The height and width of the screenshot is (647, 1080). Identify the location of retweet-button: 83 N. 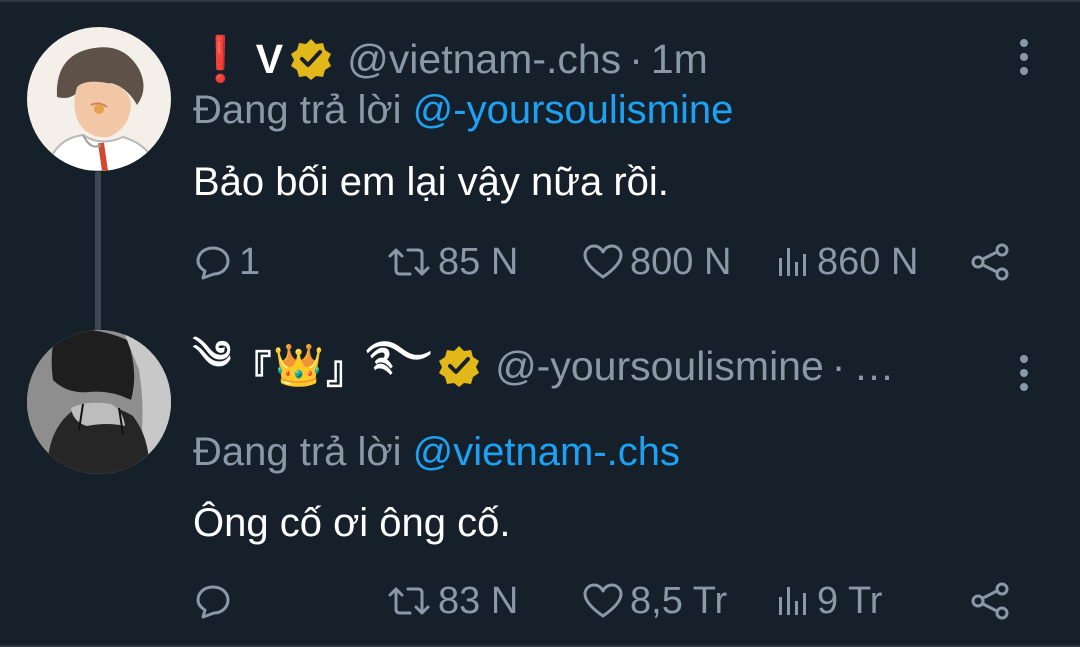
(452, 601).